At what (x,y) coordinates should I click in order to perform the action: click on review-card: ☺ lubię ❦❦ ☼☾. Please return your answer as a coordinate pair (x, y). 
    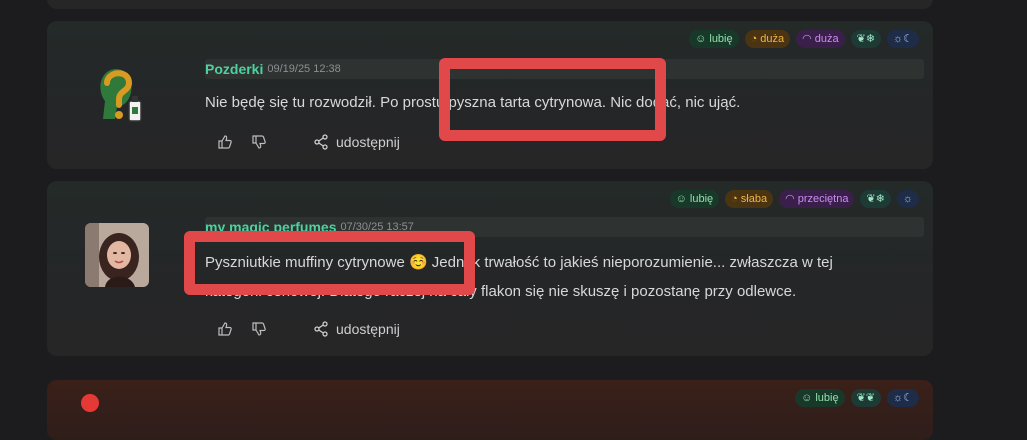
    Looking at the image, I should click on (490, 410).